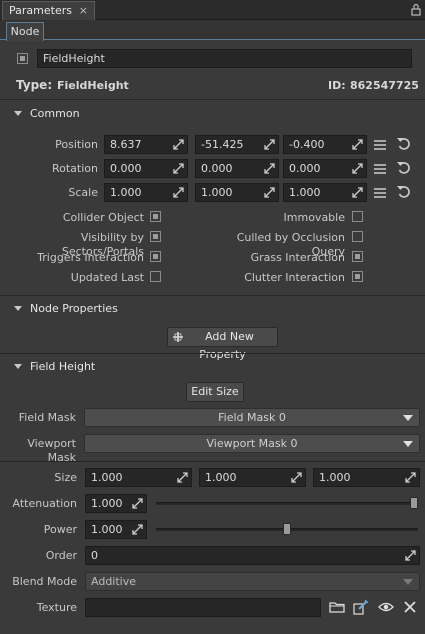 Image resolution: width=425 pixels, height=634 pixels. I want to click on tab-parameters-label: Parameters, so click(40, 10).